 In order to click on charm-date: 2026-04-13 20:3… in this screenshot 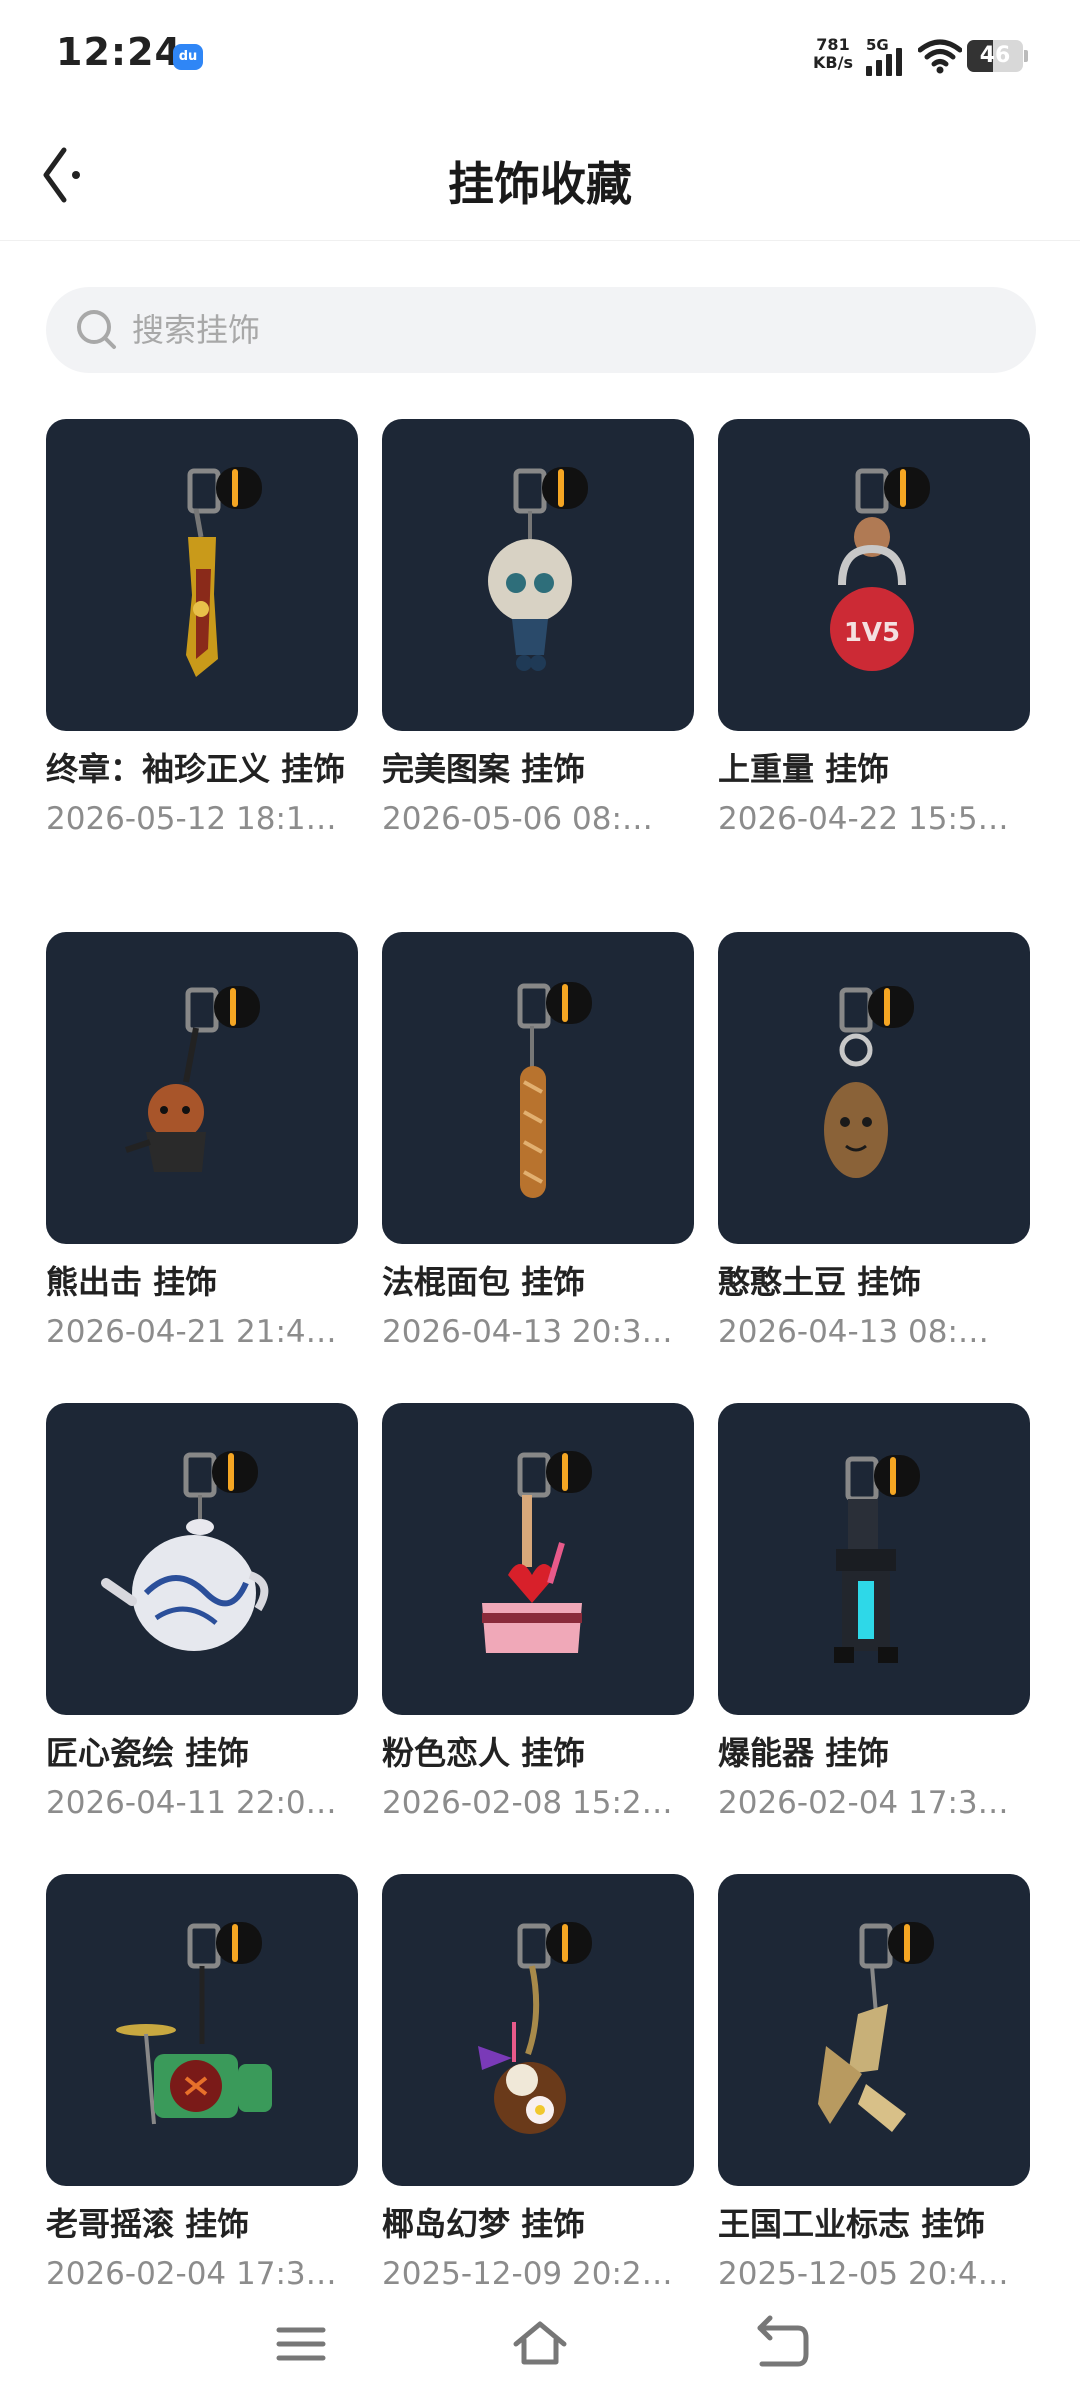, I will do `click(527, 1332)`.